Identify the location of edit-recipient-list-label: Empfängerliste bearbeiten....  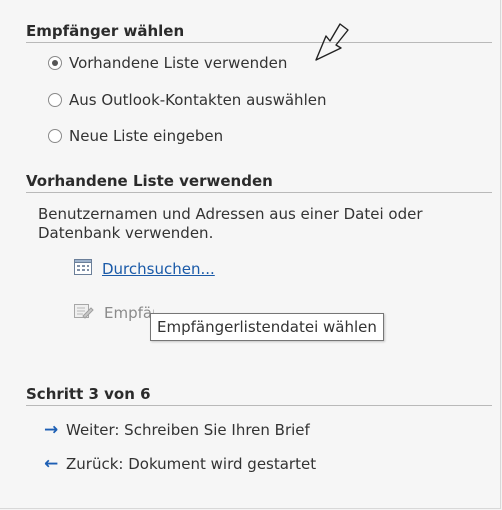
(129, 313).